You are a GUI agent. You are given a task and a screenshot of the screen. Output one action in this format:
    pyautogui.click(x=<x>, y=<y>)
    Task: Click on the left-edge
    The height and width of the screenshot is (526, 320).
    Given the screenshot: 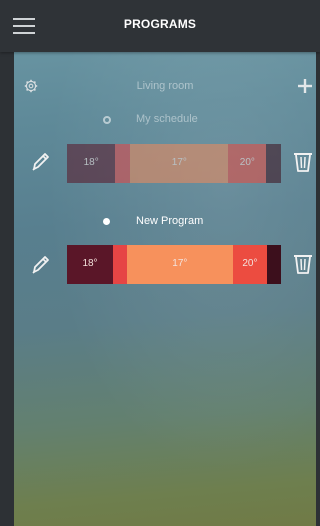 What is the action you would take?
    pyautogui.click(x=7, y=263)
    